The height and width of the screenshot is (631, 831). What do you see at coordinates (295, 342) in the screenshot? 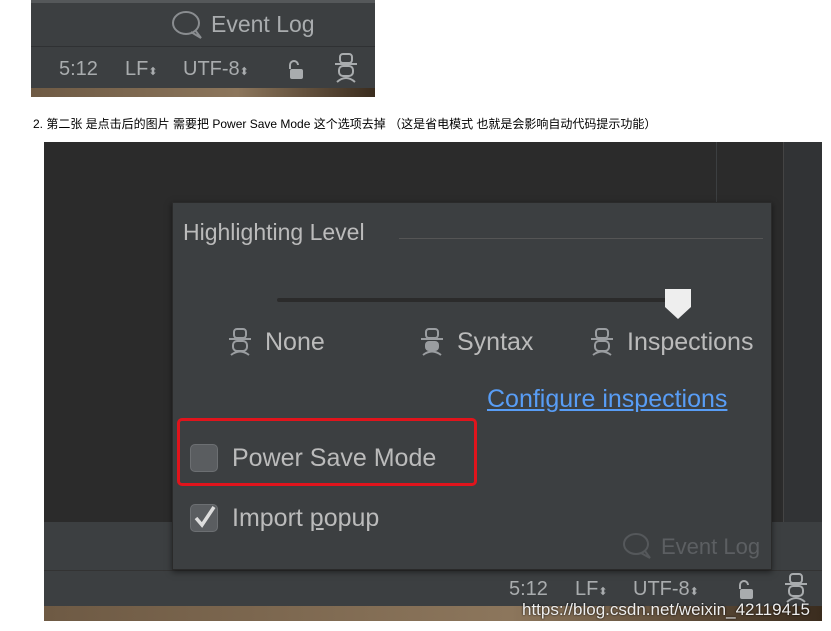
I see `level-none: None` at bounding box center [295, 342].